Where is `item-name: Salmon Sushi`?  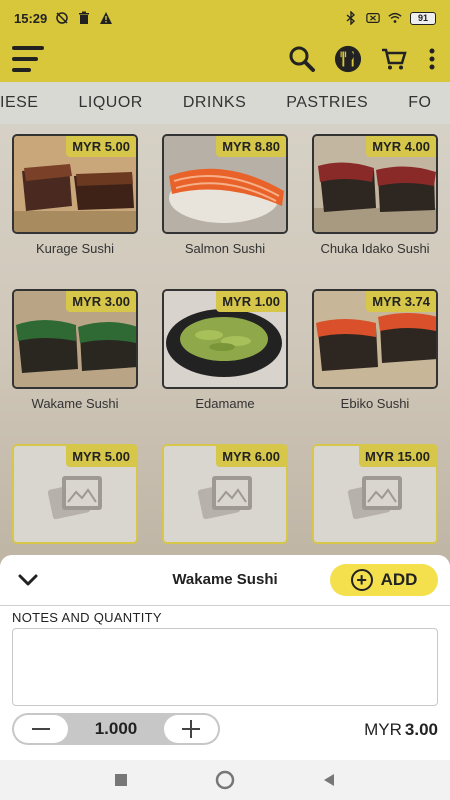 item-name: Salmon Sushi is located at coordinates (225, 248).